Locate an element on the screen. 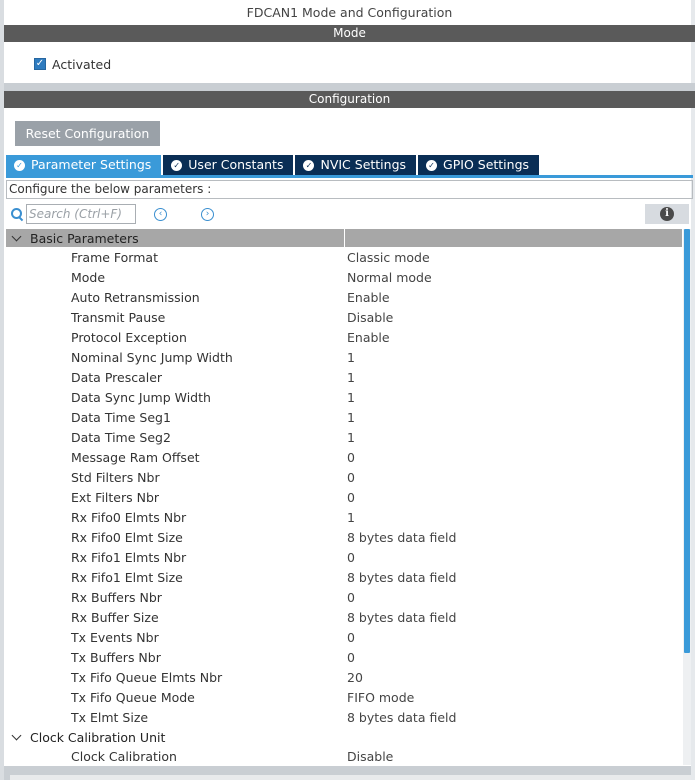  parameter-name: Data Prescaler is located at coordinates (117, 377).